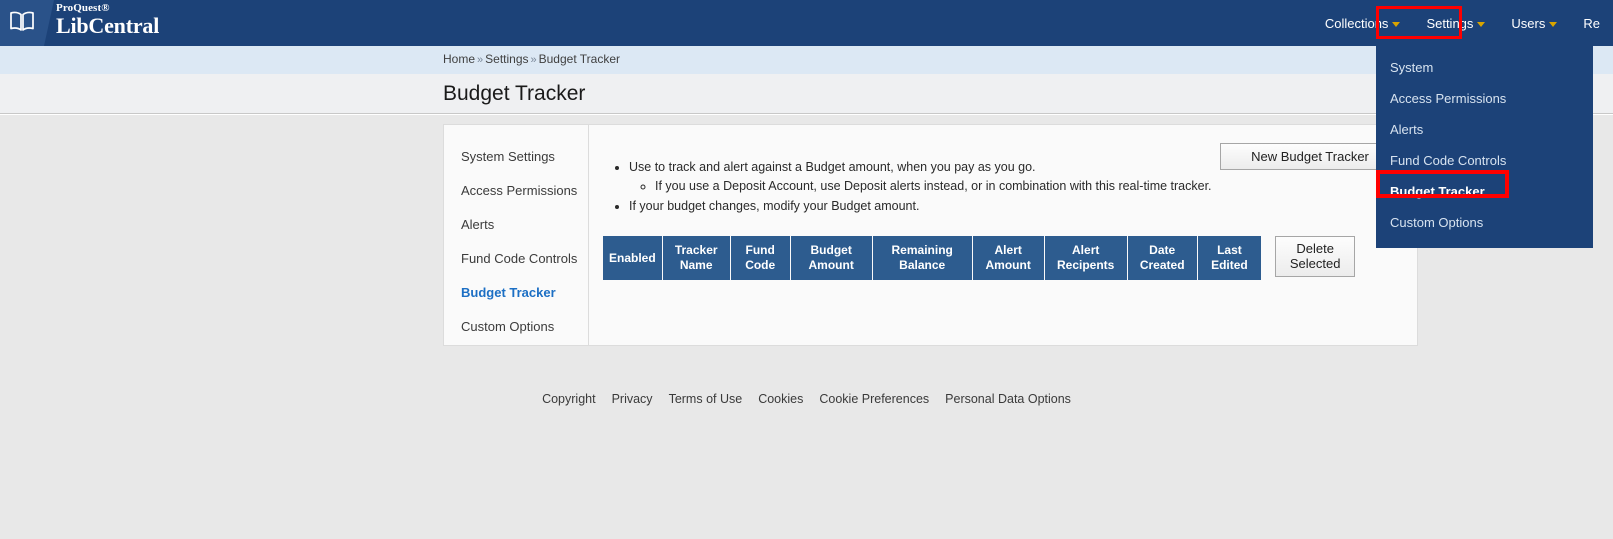 This screenshot has height=539, width=1613. I want to click on sidebar-item-system-settings: System Settings, so click(524, 156).